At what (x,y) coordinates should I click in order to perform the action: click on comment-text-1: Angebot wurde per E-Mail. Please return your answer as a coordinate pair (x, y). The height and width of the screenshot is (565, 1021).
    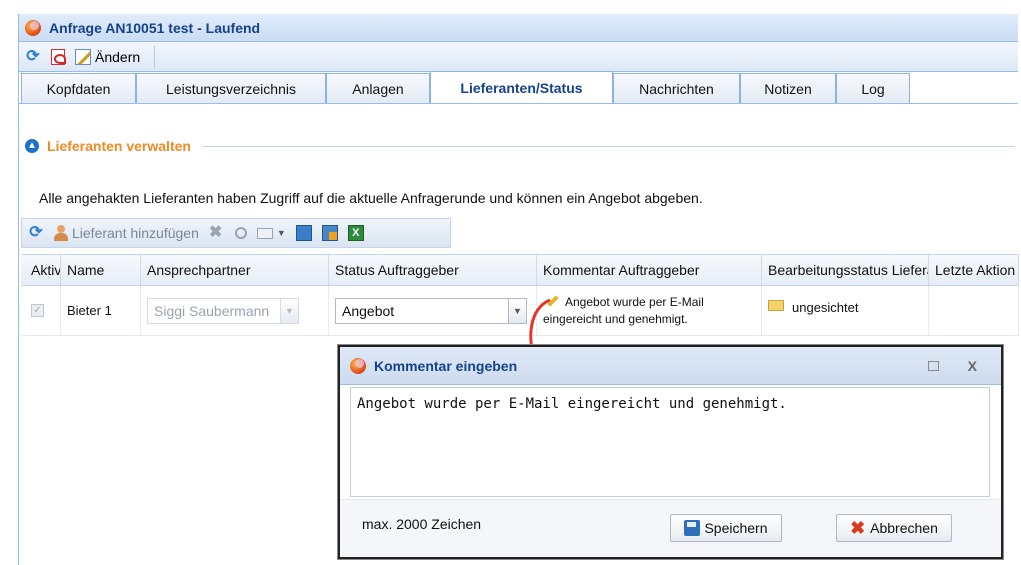
    Looking at the image, I should click on (634, 301).